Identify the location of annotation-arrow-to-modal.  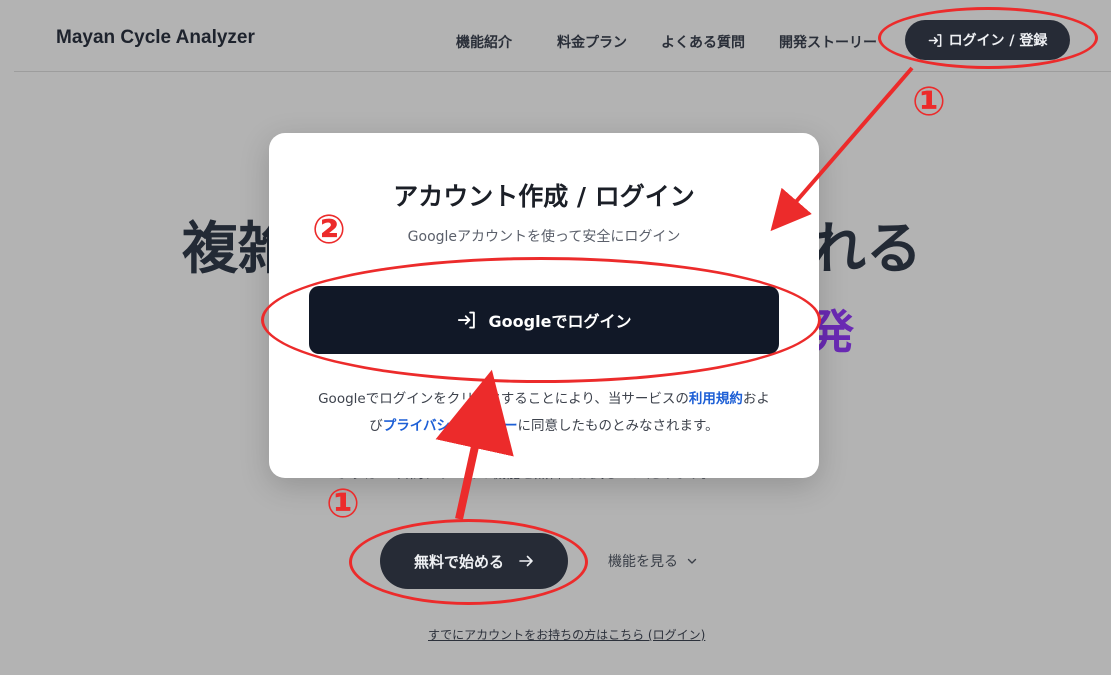
(842, 149).